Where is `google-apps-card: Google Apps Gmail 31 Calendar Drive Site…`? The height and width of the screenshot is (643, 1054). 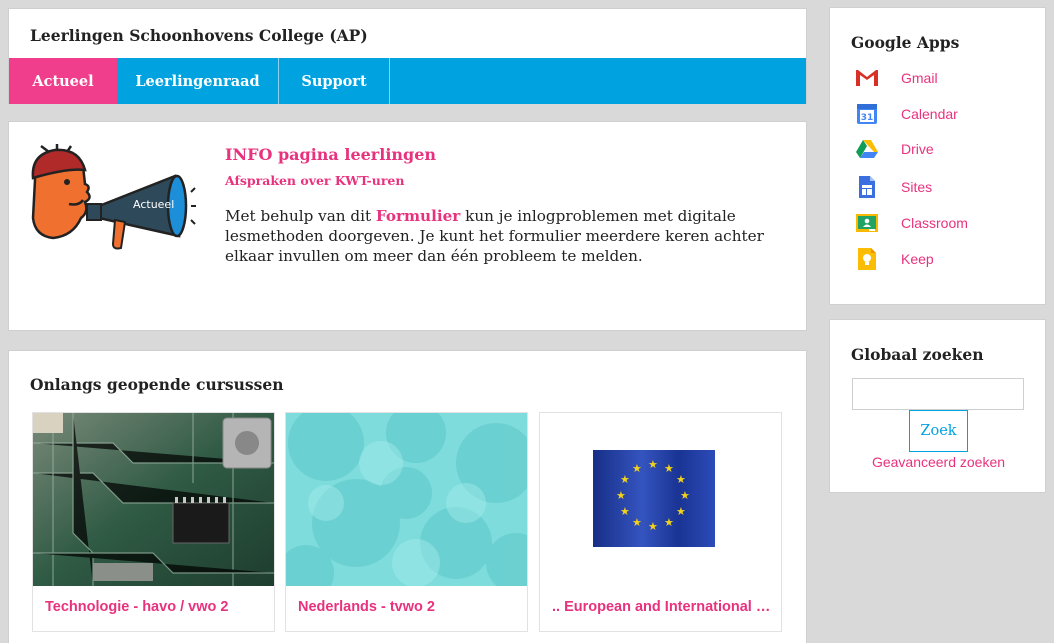 google-apps-card: Google Apps Gmail 31 Calendar Drive Site… is located at coordinates (937, 156).